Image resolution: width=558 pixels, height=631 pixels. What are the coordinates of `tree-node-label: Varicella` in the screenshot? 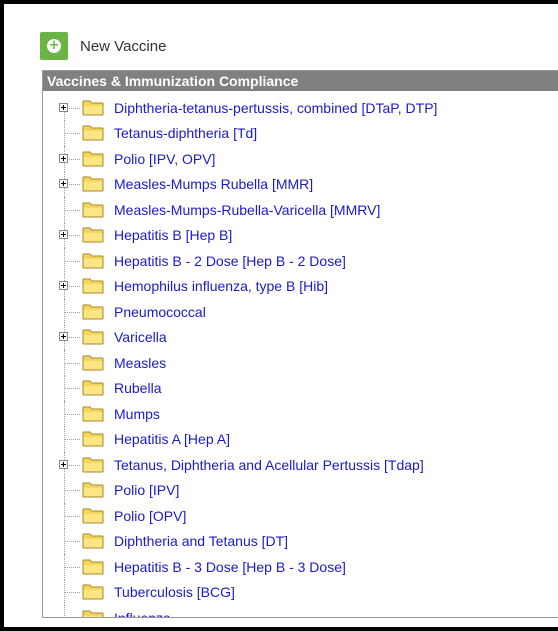 It's located at (140, 337).